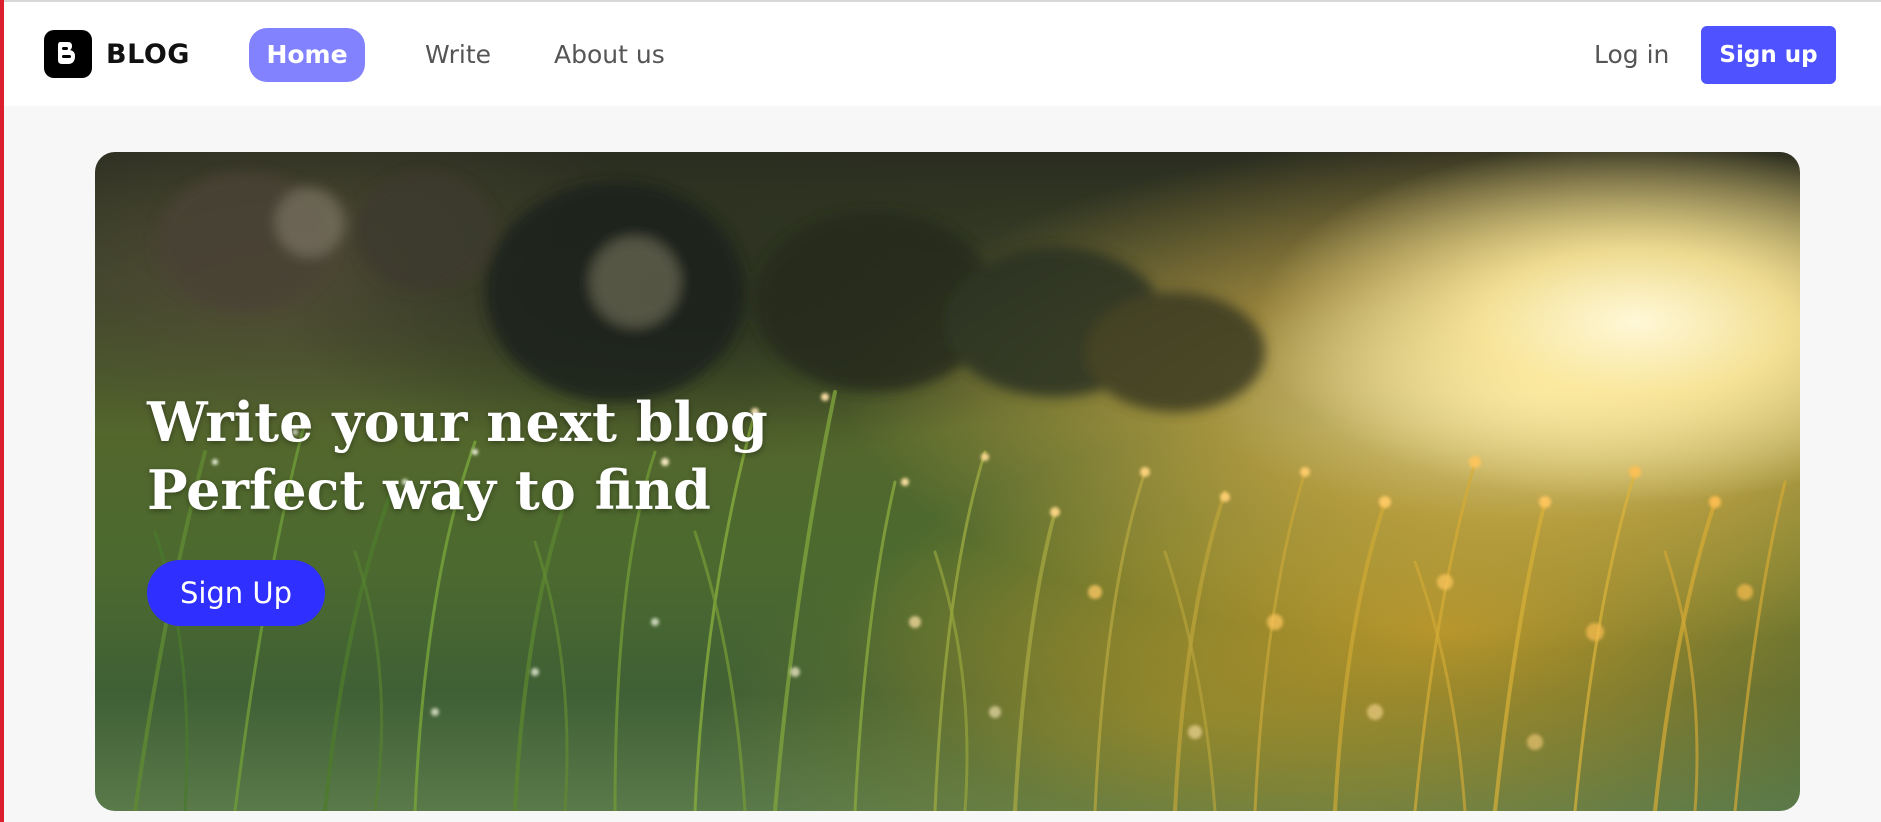 The width and height of the screenshot is (1881, 822). I want to click on hero-title-line-2: Perfect way to find, so click(429, 490).